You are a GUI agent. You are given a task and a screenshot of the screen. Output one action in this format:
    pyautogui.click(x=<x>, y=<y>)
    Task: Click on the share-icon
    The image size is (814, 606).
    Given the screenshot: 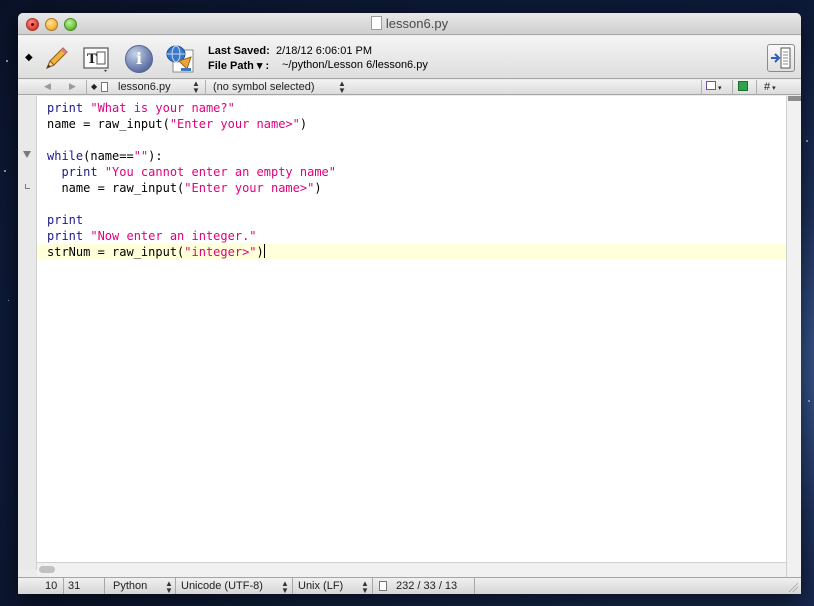 What is the action you would take?
    pyautogui.click(x=180, y=58)
    